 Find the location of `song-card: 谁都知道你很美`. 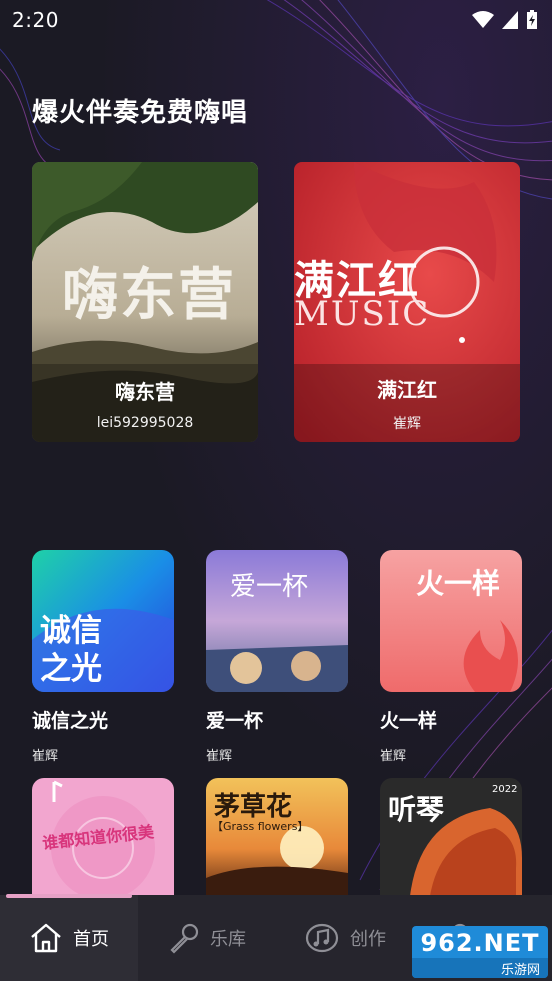

song-card: 谁都知道你很美 is located at coordinates (103, 837).